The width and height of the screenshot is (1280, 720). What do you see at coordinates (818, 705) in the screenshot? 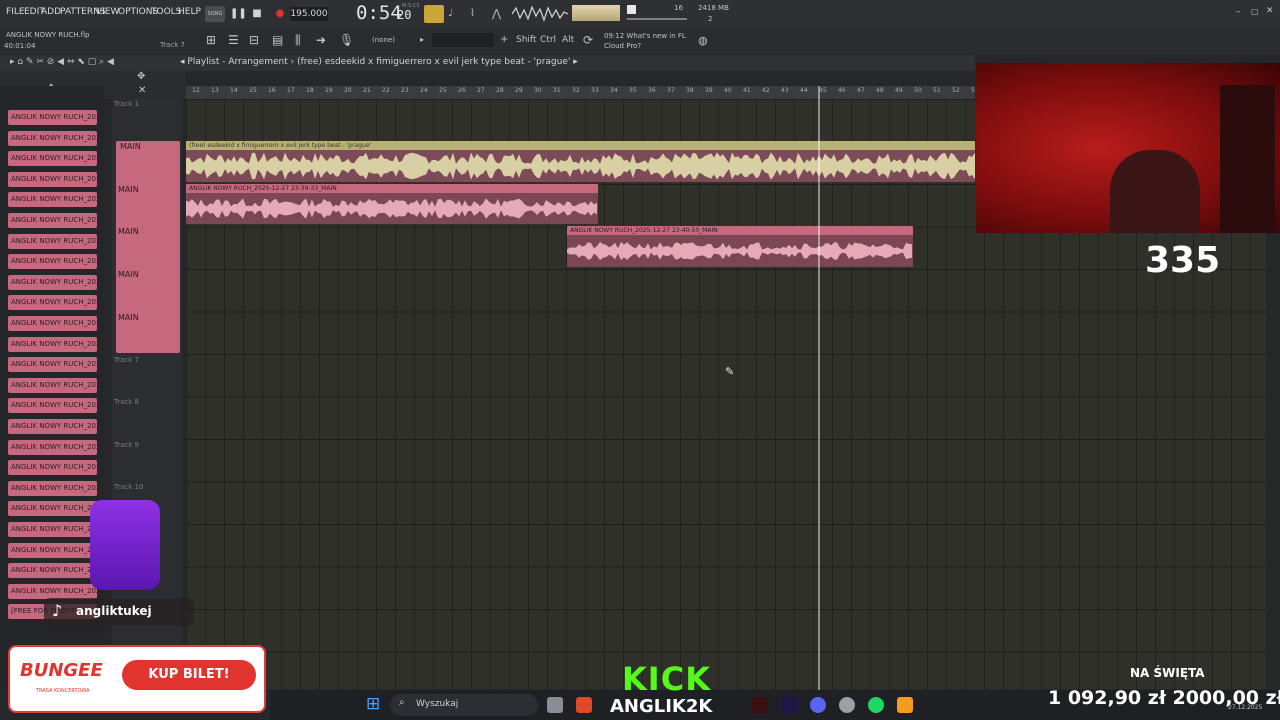
I see `discord-icon` at bounding box center [818, 705].